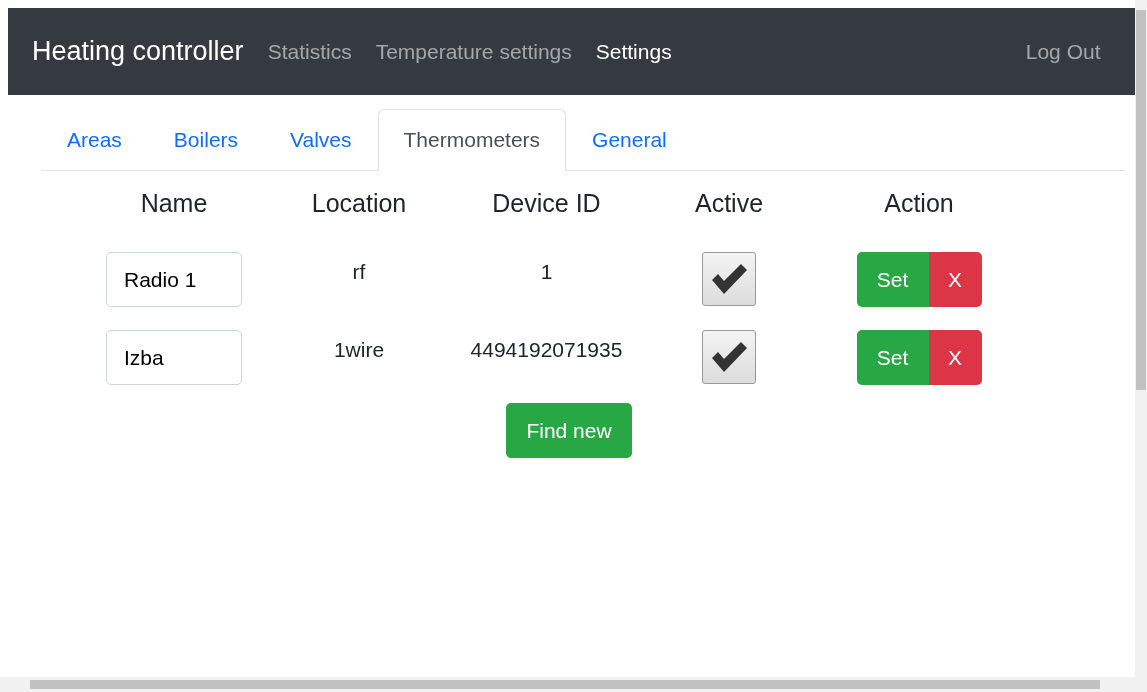 This screenshot has height=692, width=1147. I want to click on location-text: 1wire, so click(359, 350).